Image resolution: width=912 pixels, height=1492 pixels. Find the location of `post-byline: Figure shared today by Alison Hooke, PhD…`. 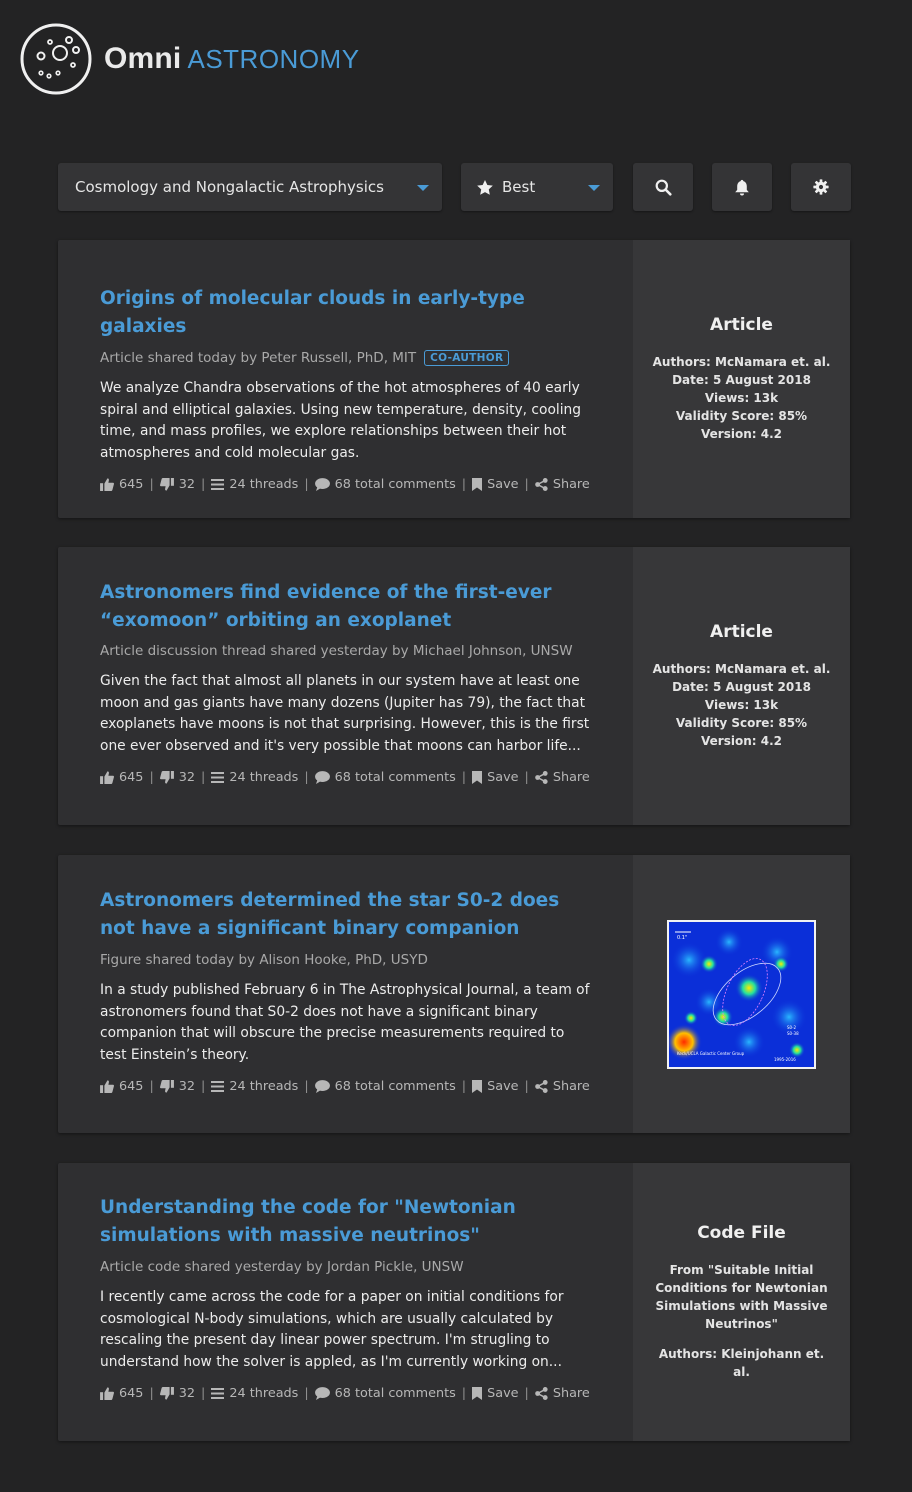

post-byline: Figure shared today by Alison Hooke, PhD… is located at coordinates (350, 960).